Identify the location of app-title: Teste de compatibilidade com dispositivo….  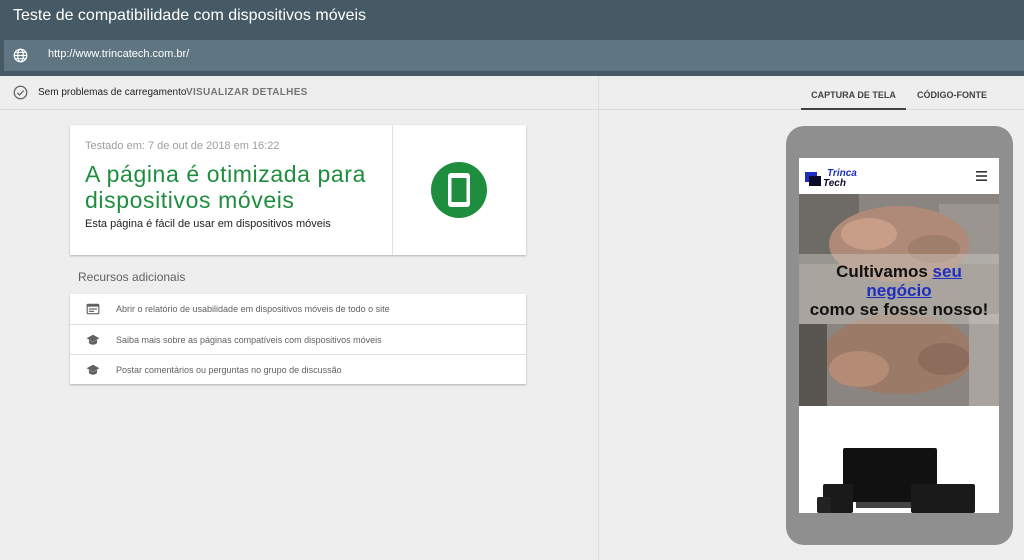
(190, 15).